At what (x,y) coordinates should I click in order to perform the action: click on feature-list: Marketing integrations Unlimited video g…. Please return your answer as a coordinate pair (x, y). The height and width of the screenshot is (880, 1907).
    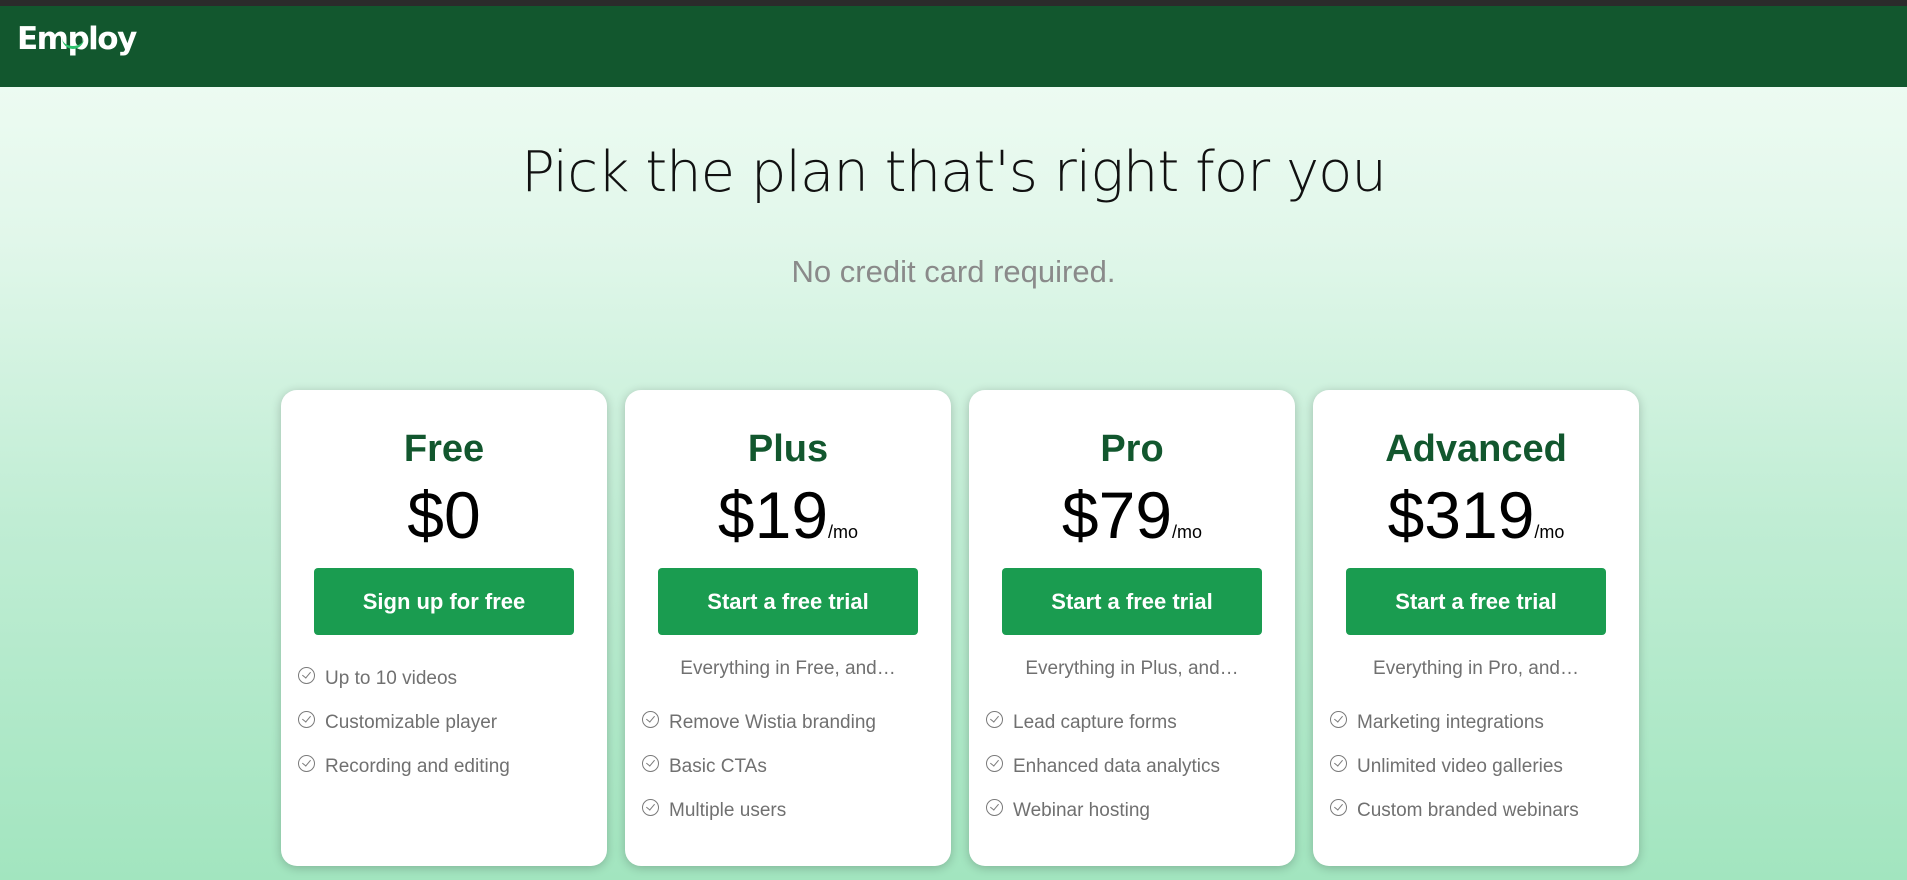
    Looking at the image, I should click on (1454, 766).